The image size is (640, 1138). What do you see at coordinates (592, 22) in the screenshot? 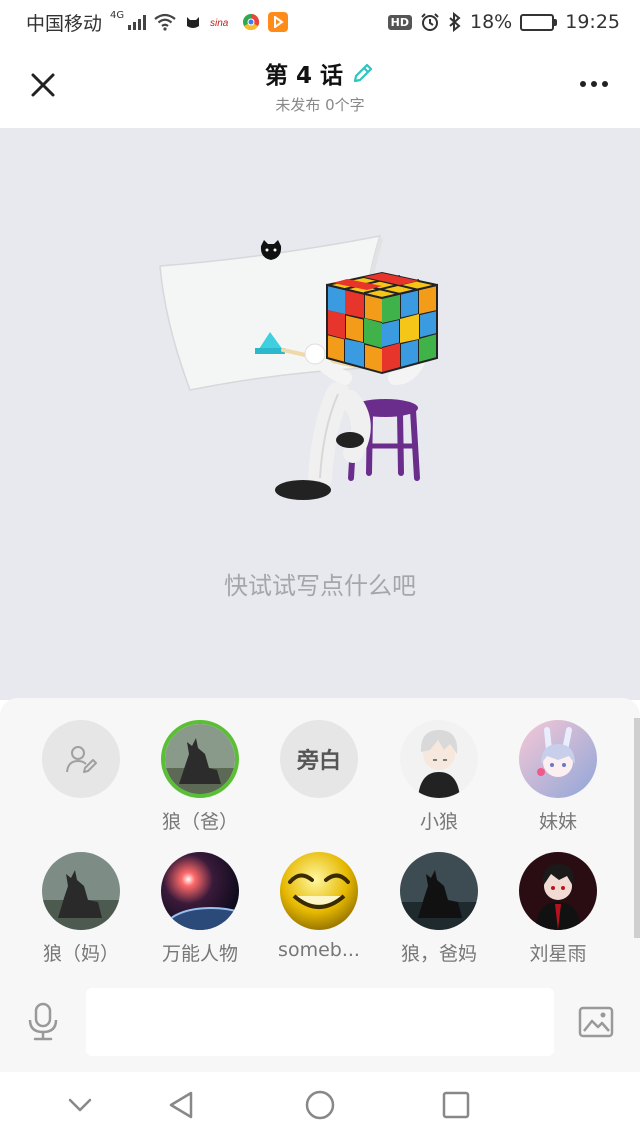
I see `clock: 19:25` at bounding box center [592, 22].